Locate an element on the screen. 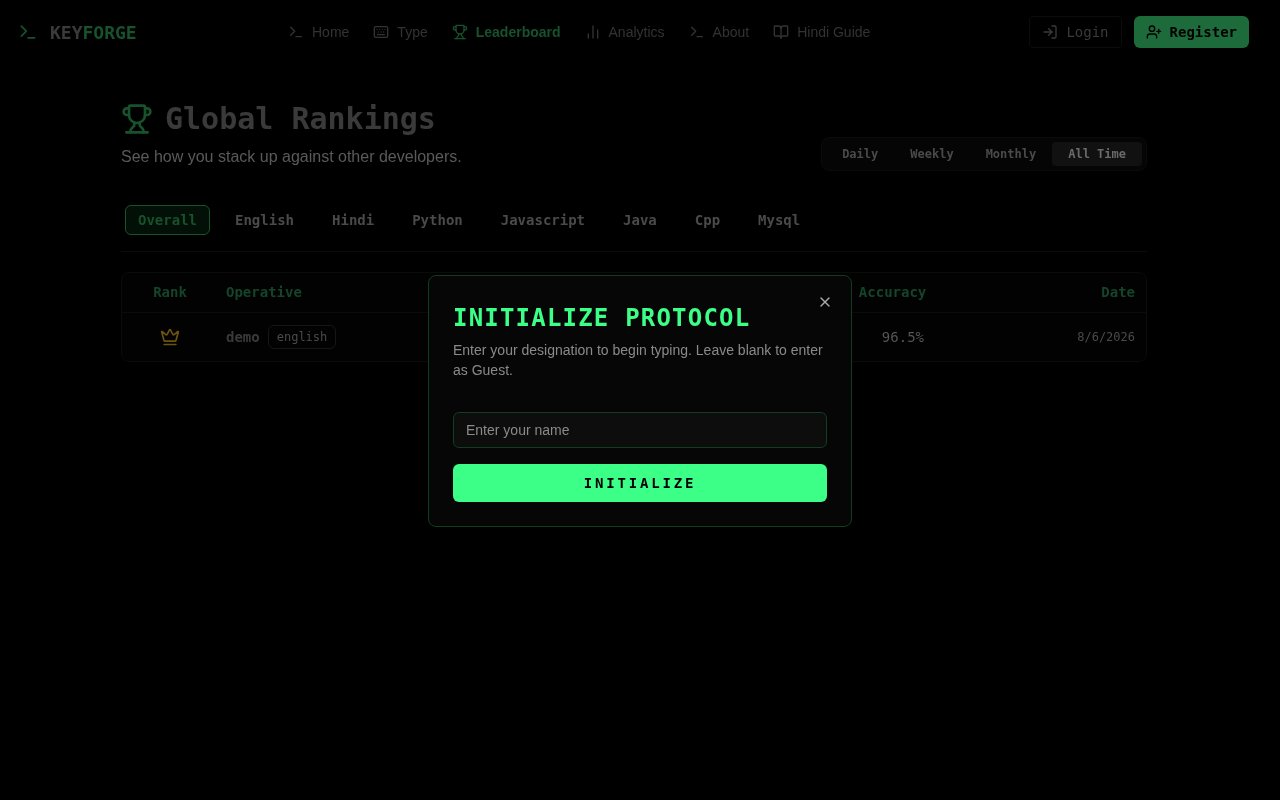 This screenshot has width=1280, height=800. column-header: Date is located at coordinates (1118, 292).